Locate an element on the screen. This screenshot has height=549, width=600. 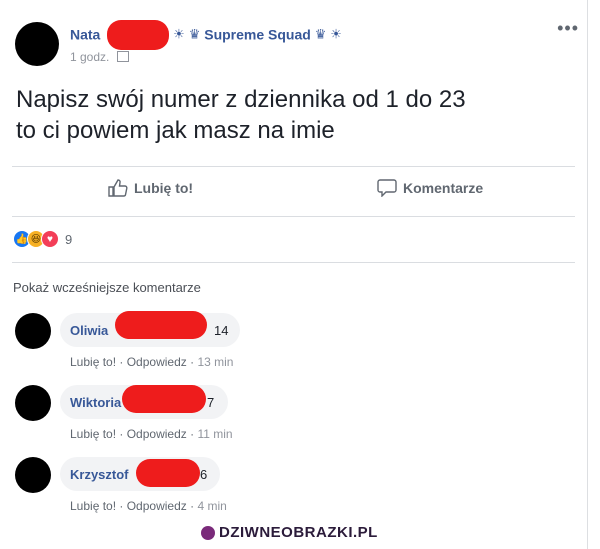
reaction-count: 9 is located at coordinates (69, 239).